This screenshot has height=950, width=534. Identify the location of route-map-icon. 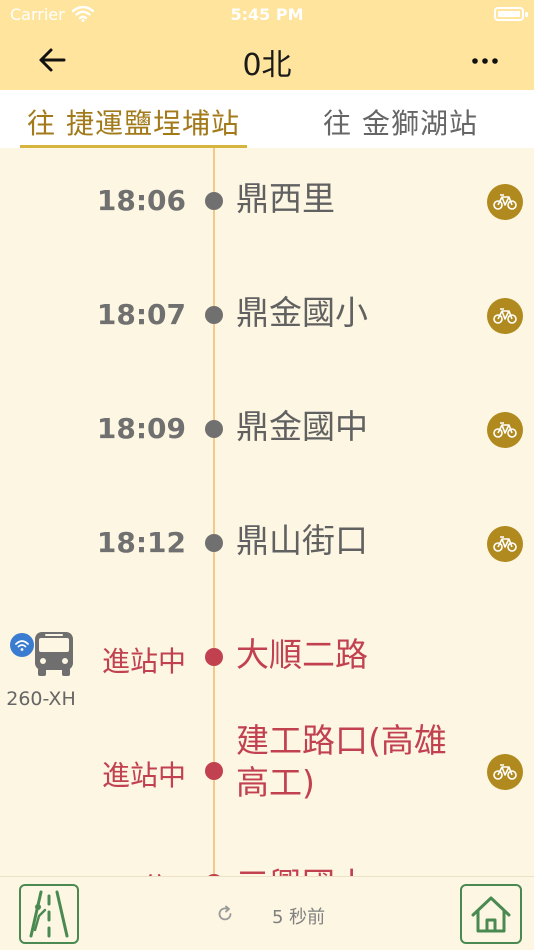
(49, 914).